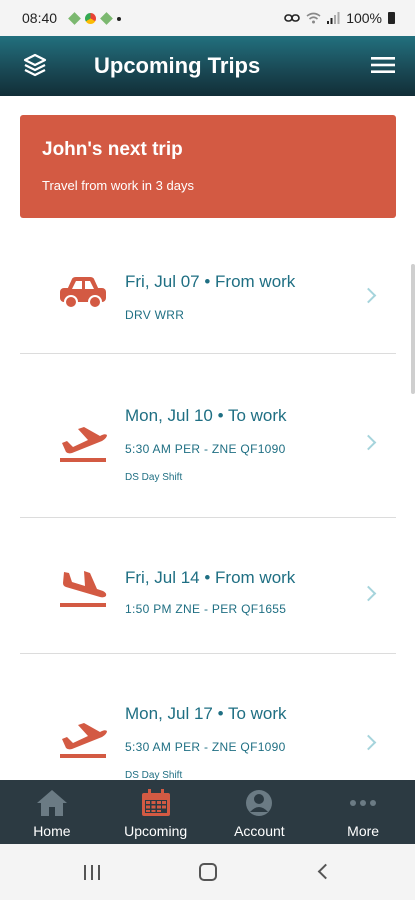 The image size is (415, 900). What do you see at coordinates (210, 577) in the screenshot?
I see `trip-date: Fri, Jul 14 • From work` at bounding box center [210, 577].